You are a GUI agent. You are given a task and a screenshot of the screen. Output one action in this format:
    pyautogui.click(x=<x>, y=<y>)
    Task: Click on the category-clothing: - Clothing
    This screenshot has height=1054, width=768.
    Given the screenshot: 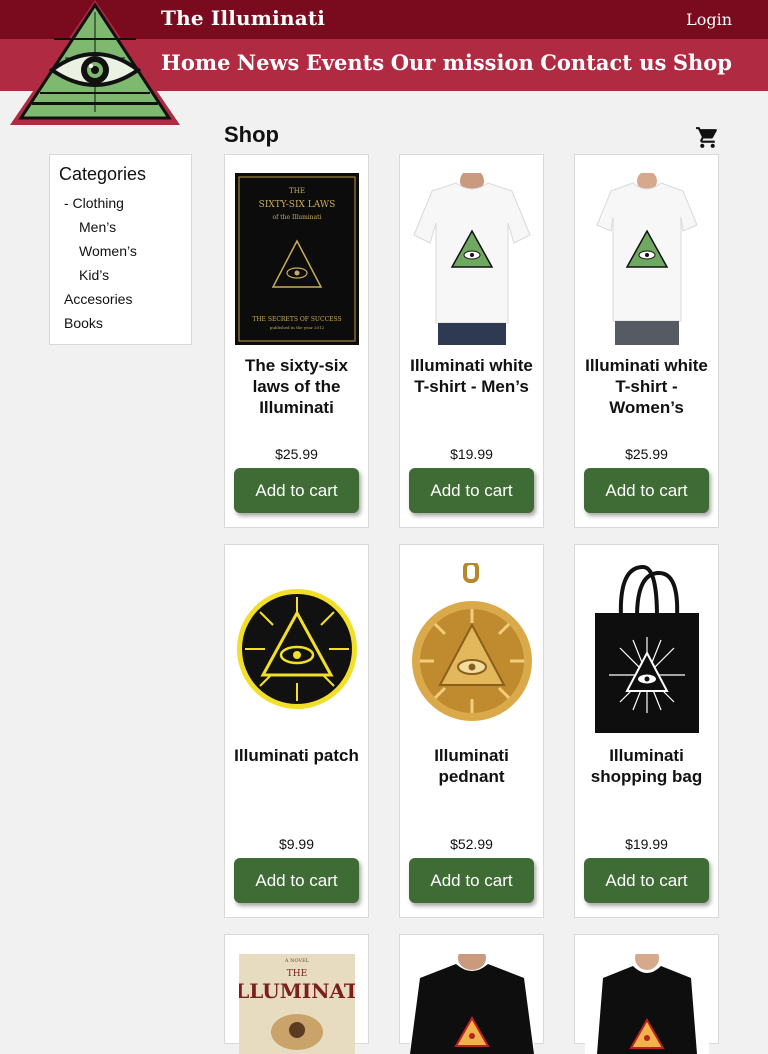 What is the action you would take?
    pyautogui.click(x=94, y=203)
    